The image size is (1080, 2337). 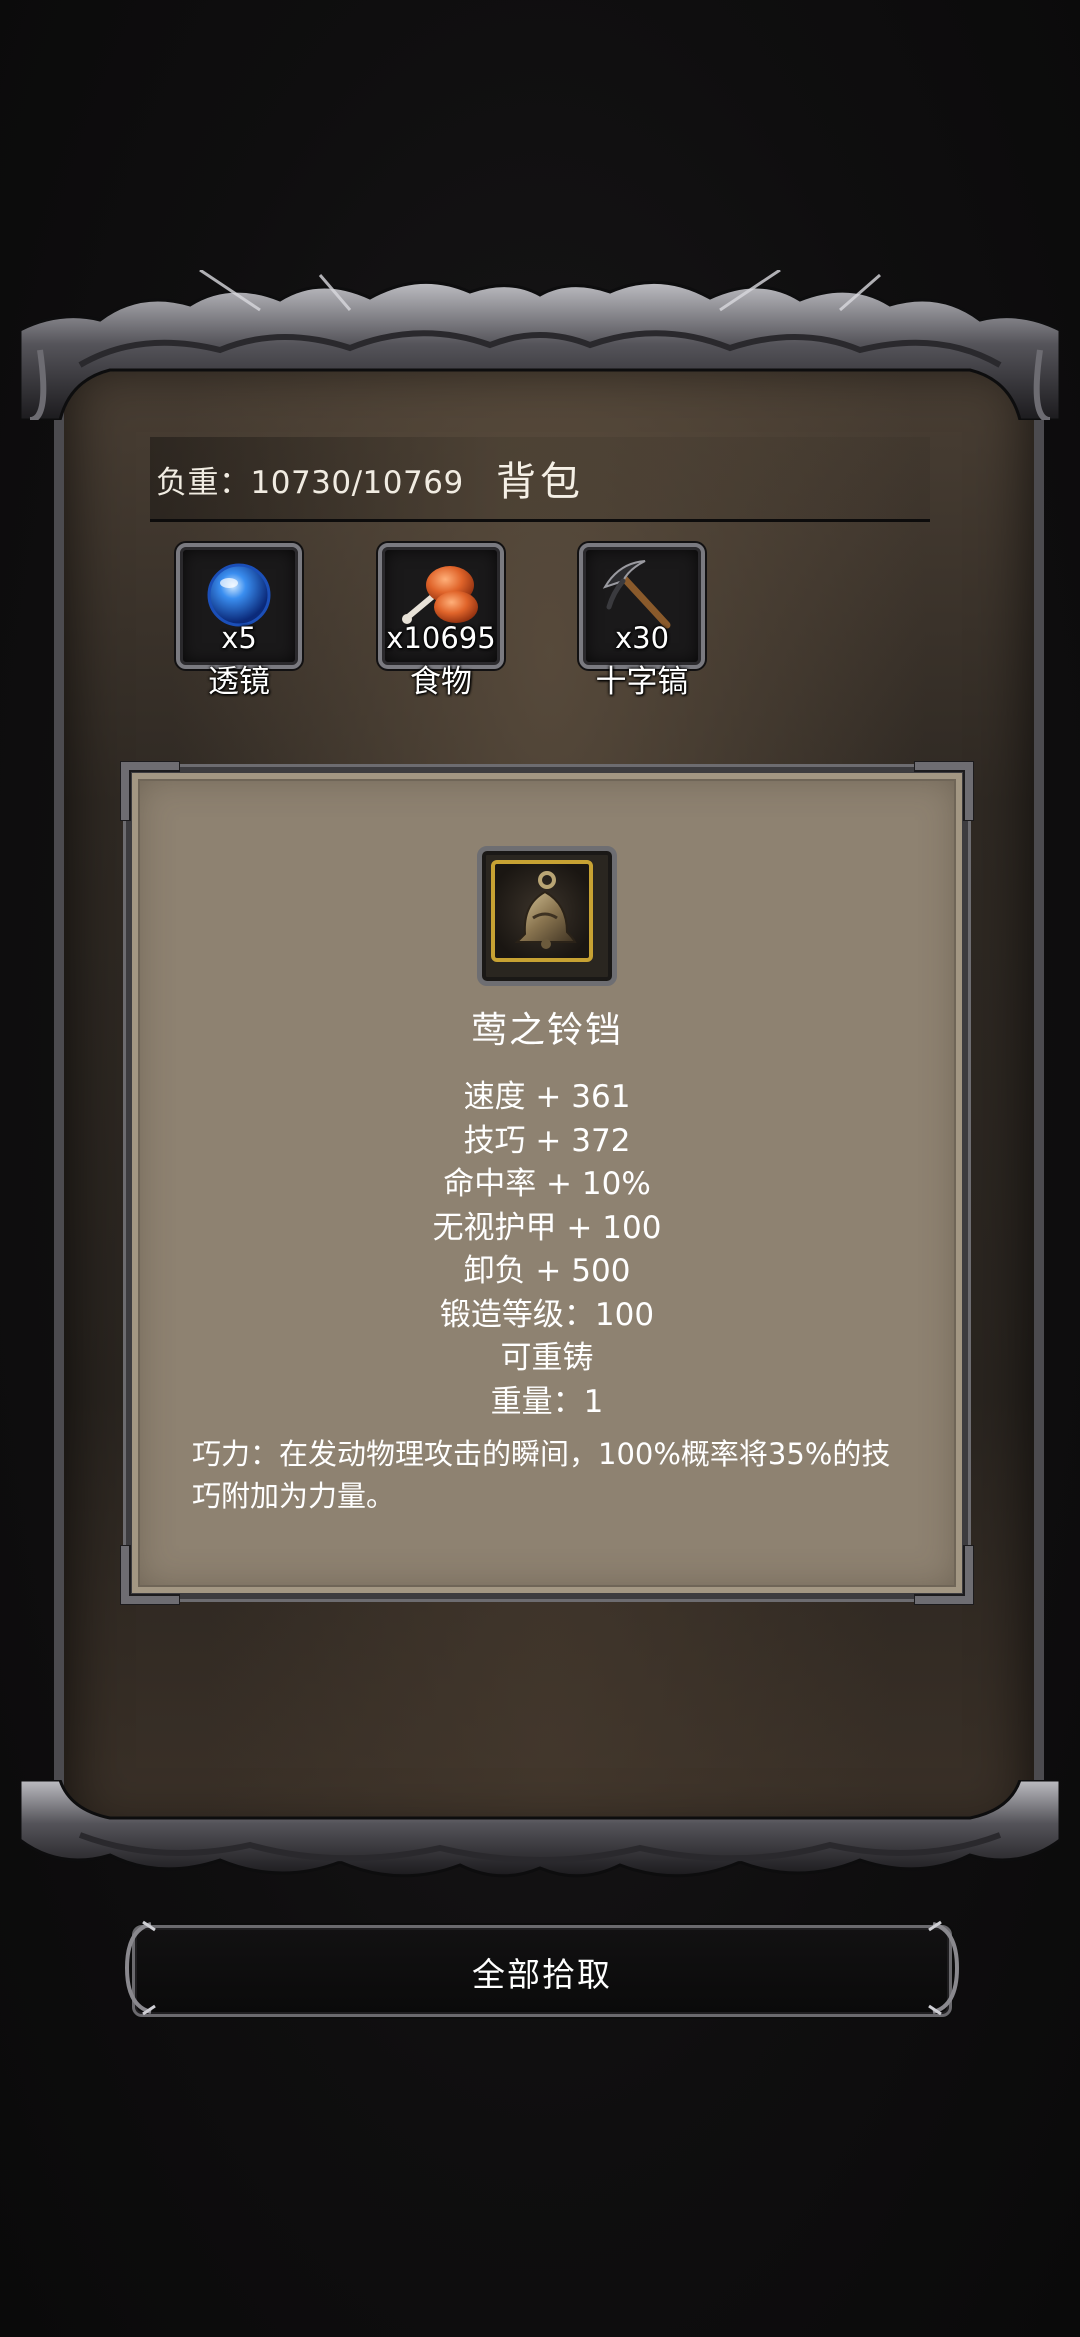 I want to click on stat-line: 技巧 + 372, so click(x=547, y=1140).